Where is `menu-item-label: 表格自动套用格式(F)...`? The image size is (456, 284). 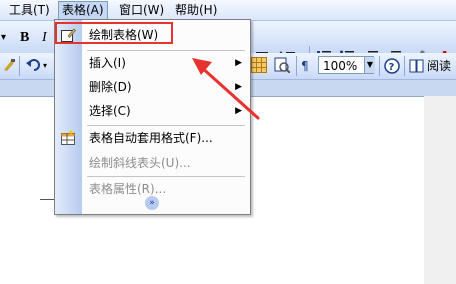 menu-item-label: 表格自动套用格式(F)... is located at coordinates (151, 138).